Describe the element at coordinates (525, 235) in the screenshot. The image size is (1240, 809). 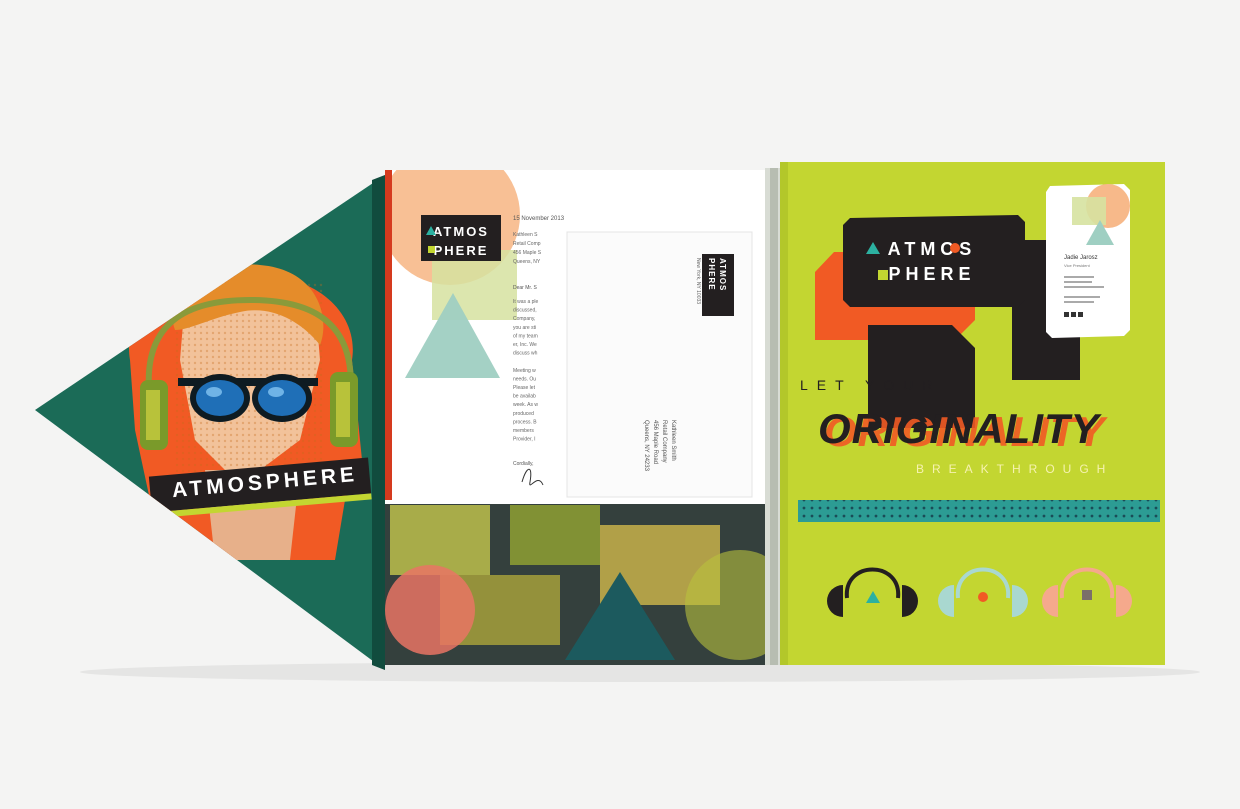
I see `letterhead-recipient_lines-line: Kathleen S` at that location.